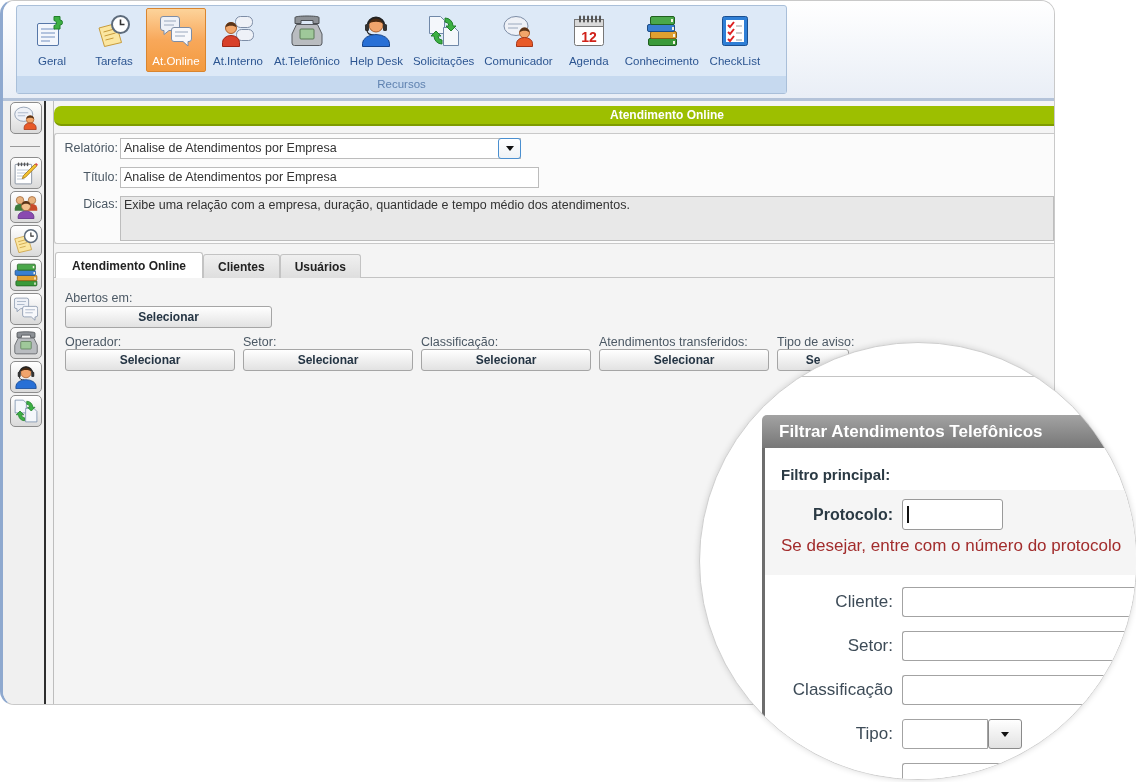 The height and width of the screenshot is (782, 1136). I want to click on protocol-input, so click(952, 514).